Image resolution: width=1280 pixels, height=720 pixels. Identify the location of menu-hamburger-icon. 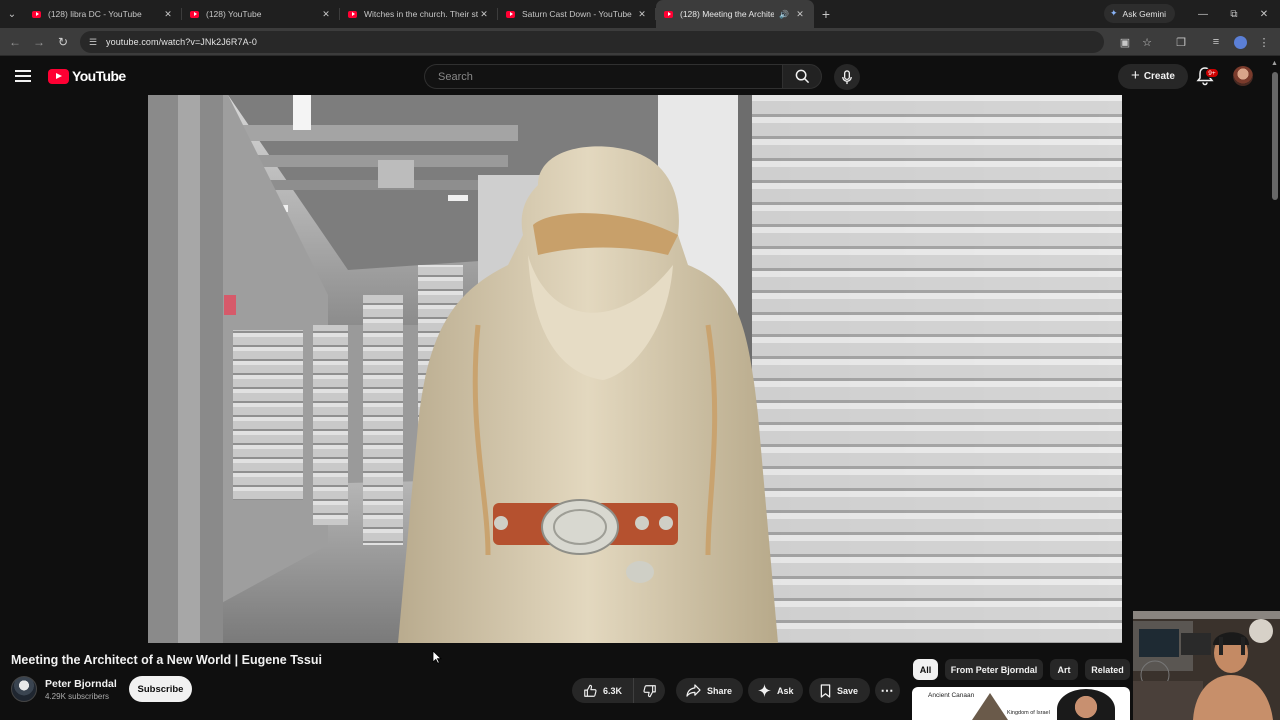
(23, 76).